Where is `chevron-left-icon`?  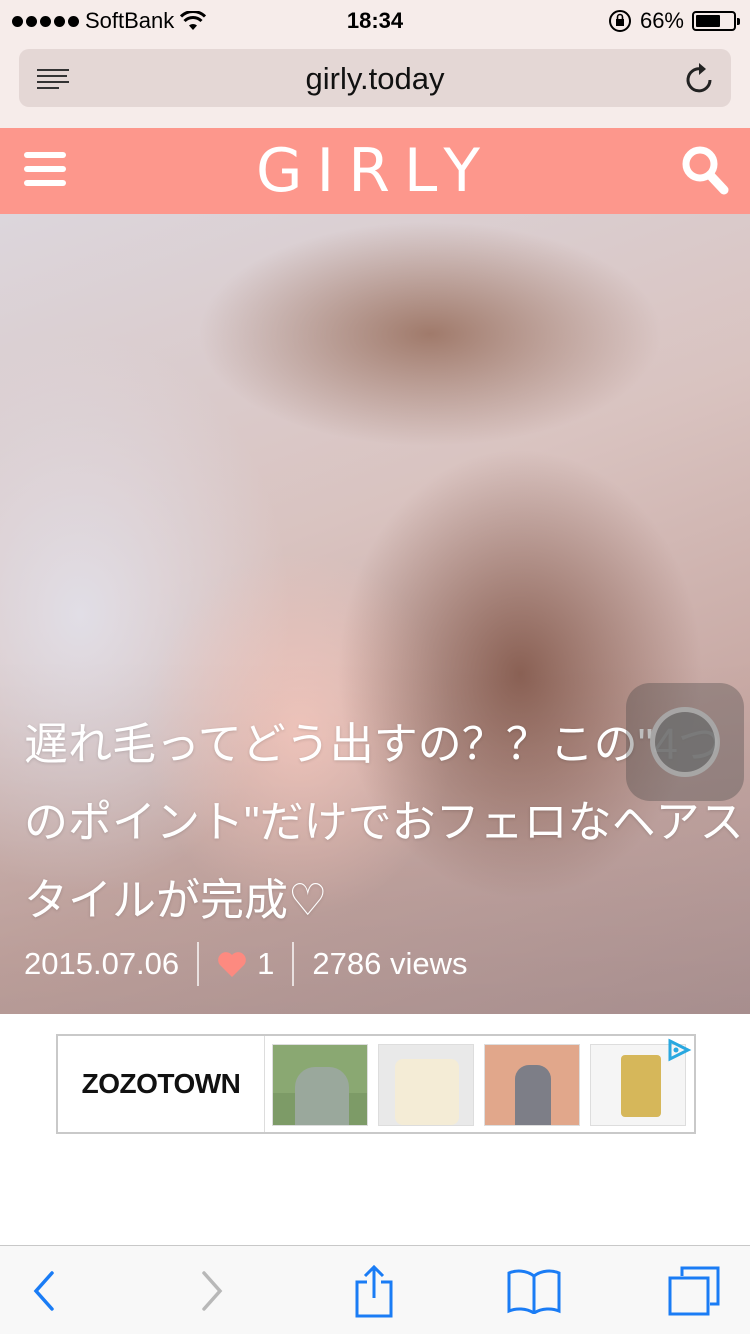 chevron-left-icon is located at coordinates (43, 1291).